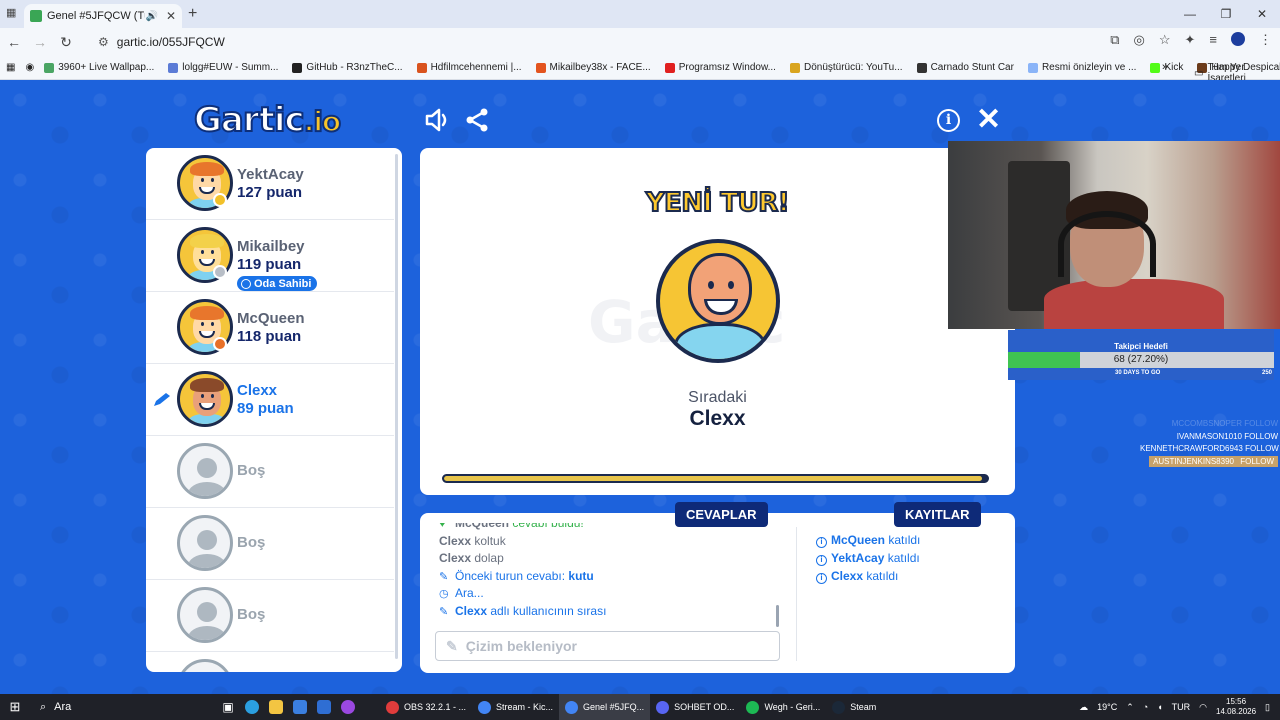 The height and width of the screenshot is (720, 1280). Describe the element at coordinates (270, 184) in the screenshot. I see `player-row: YektAcay 127 puan` at that location.